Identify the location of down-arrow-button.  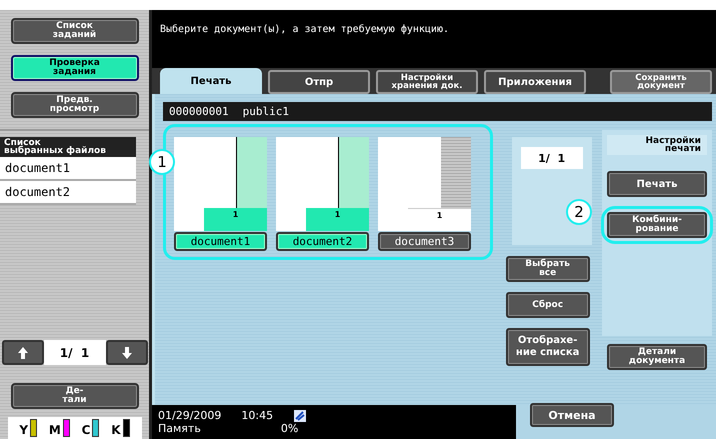
(127, 352).